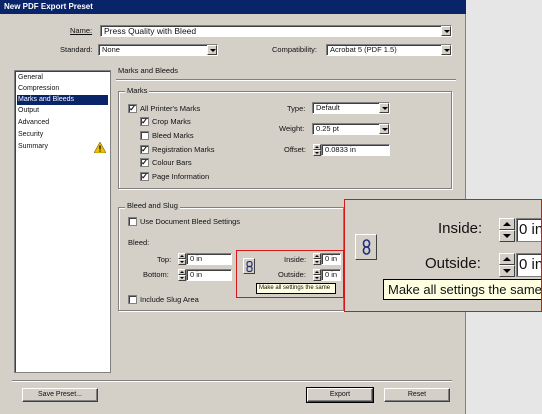  What do you see at coordinates (62, 135) in the screenshot?
I see `sidebar-item-security: Security` at bounding box center [62, 135].